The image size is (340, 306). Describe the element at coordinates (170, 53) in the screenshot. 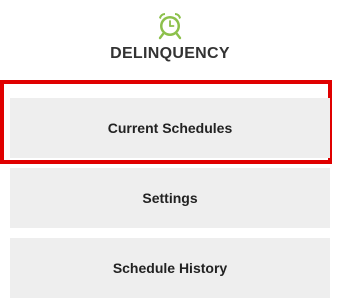

I see `app-title: DELINQUENCY` at that location.